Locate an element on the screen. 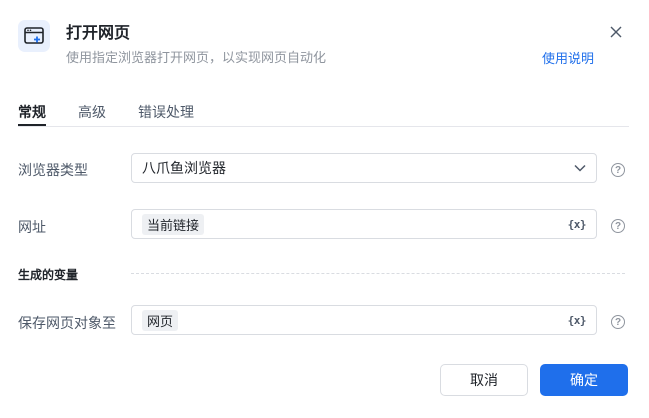  save-object-variable-chip: 网页 is located at coordinates (160, 320).